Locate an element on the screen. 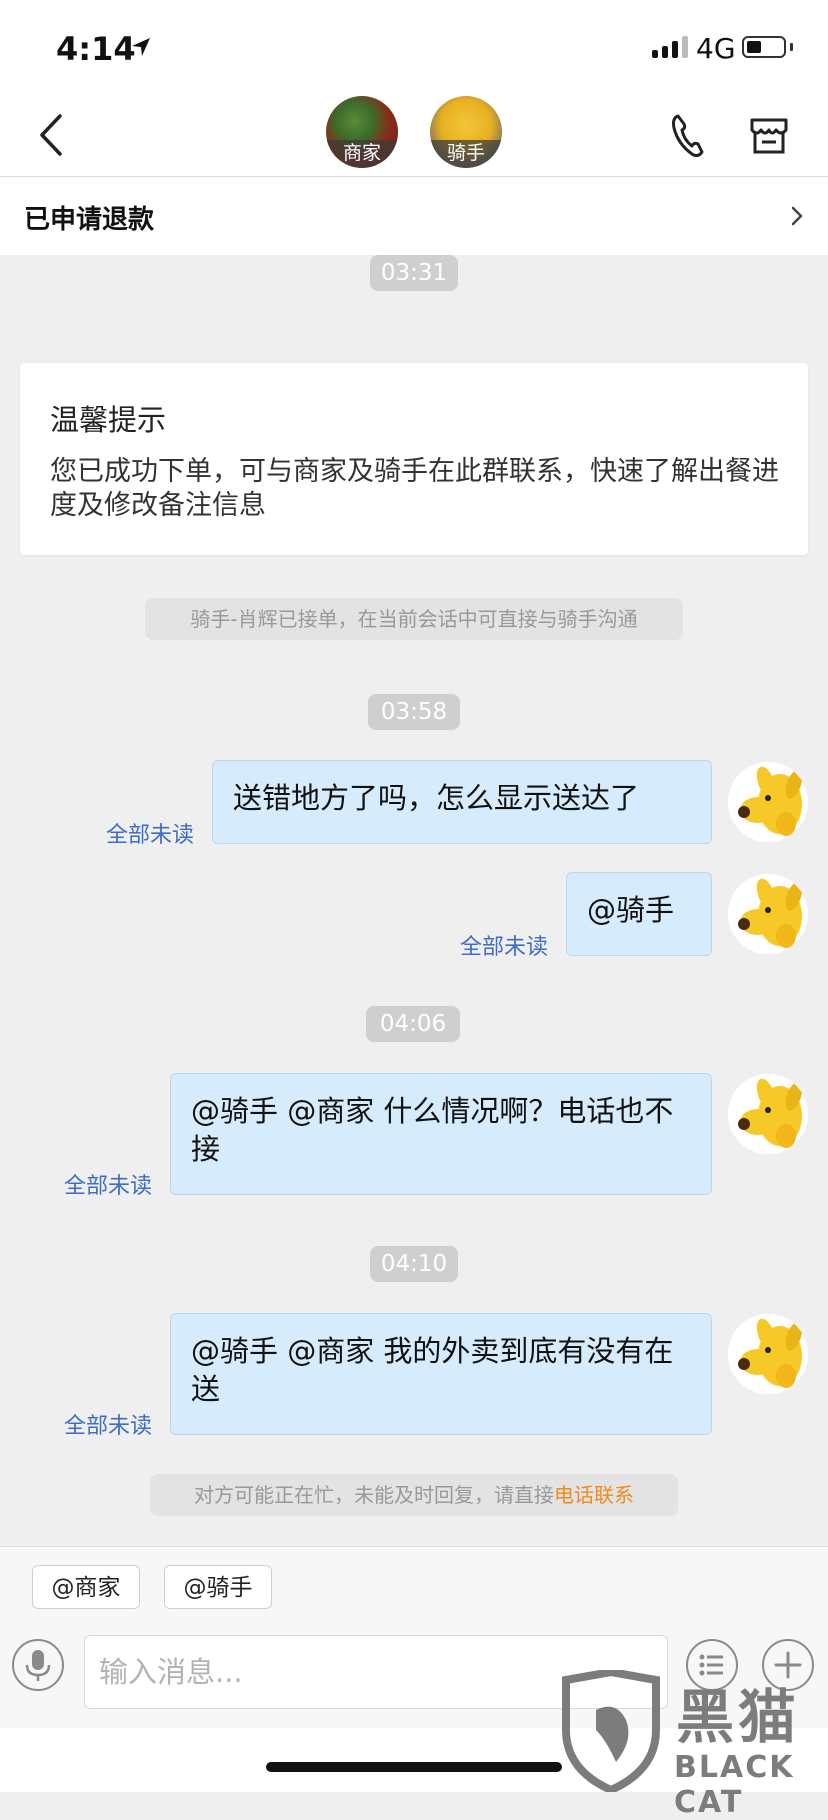 Image resolution: width=828 pixels, height=1820 pixels. battery-icon is located at coordinates (764, 47).